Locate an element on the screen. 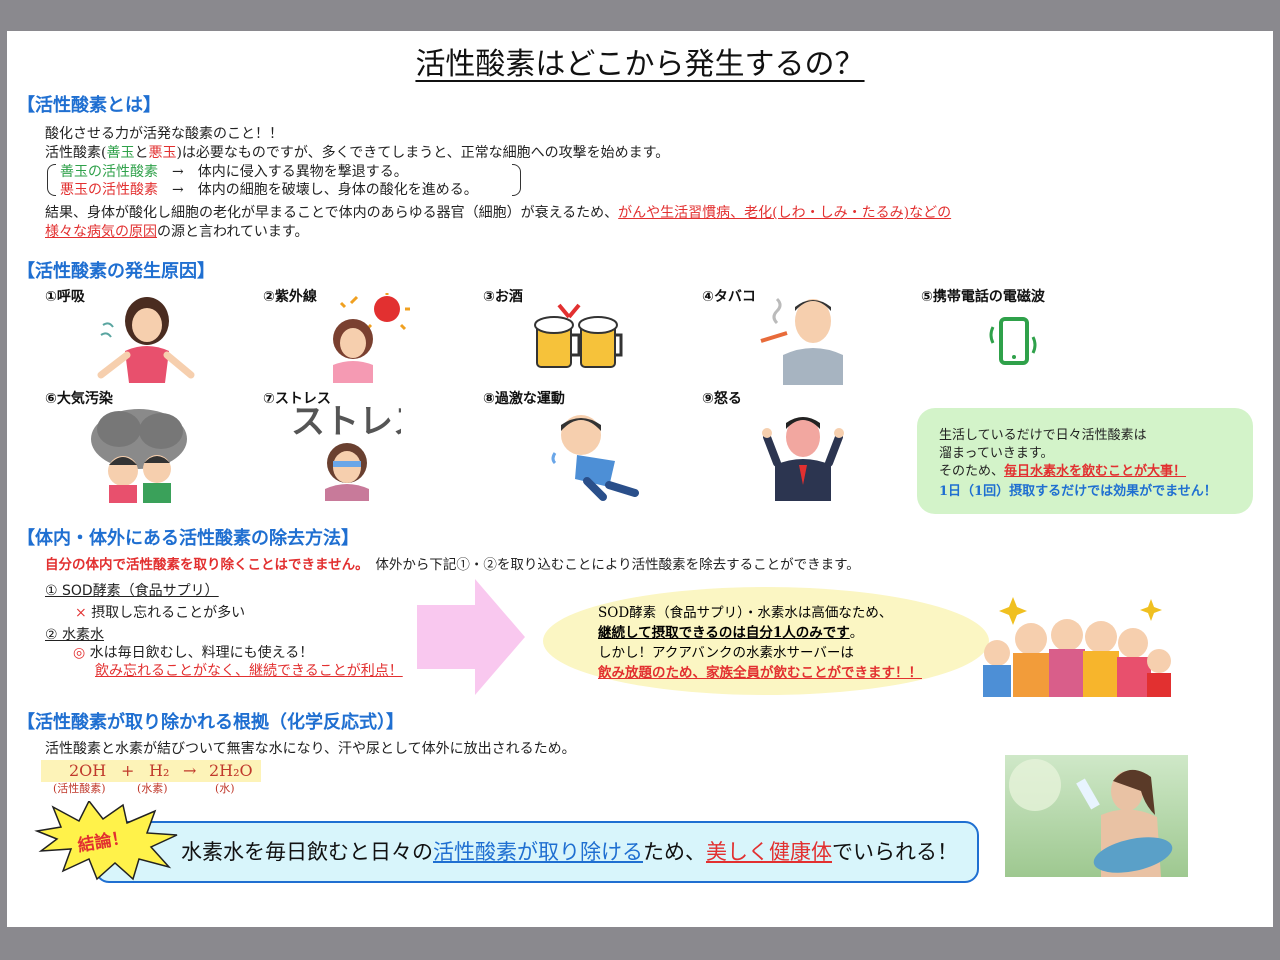 Image resolution: width=1280 pixels, height=960 pixels. air-pollution-illustration is located at coordinates (139, 456).